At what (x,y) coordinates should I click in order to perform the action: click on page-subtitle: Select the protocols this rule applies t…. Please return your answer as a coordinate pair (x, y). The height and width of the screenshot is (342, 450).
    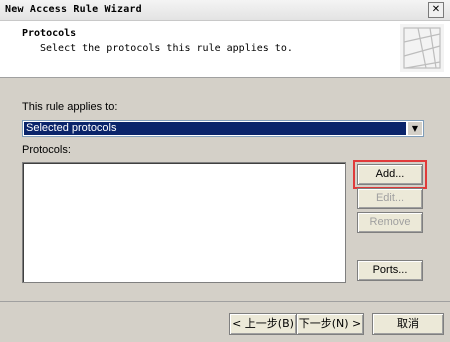
    Looking at the image, I should click on (166, 48).